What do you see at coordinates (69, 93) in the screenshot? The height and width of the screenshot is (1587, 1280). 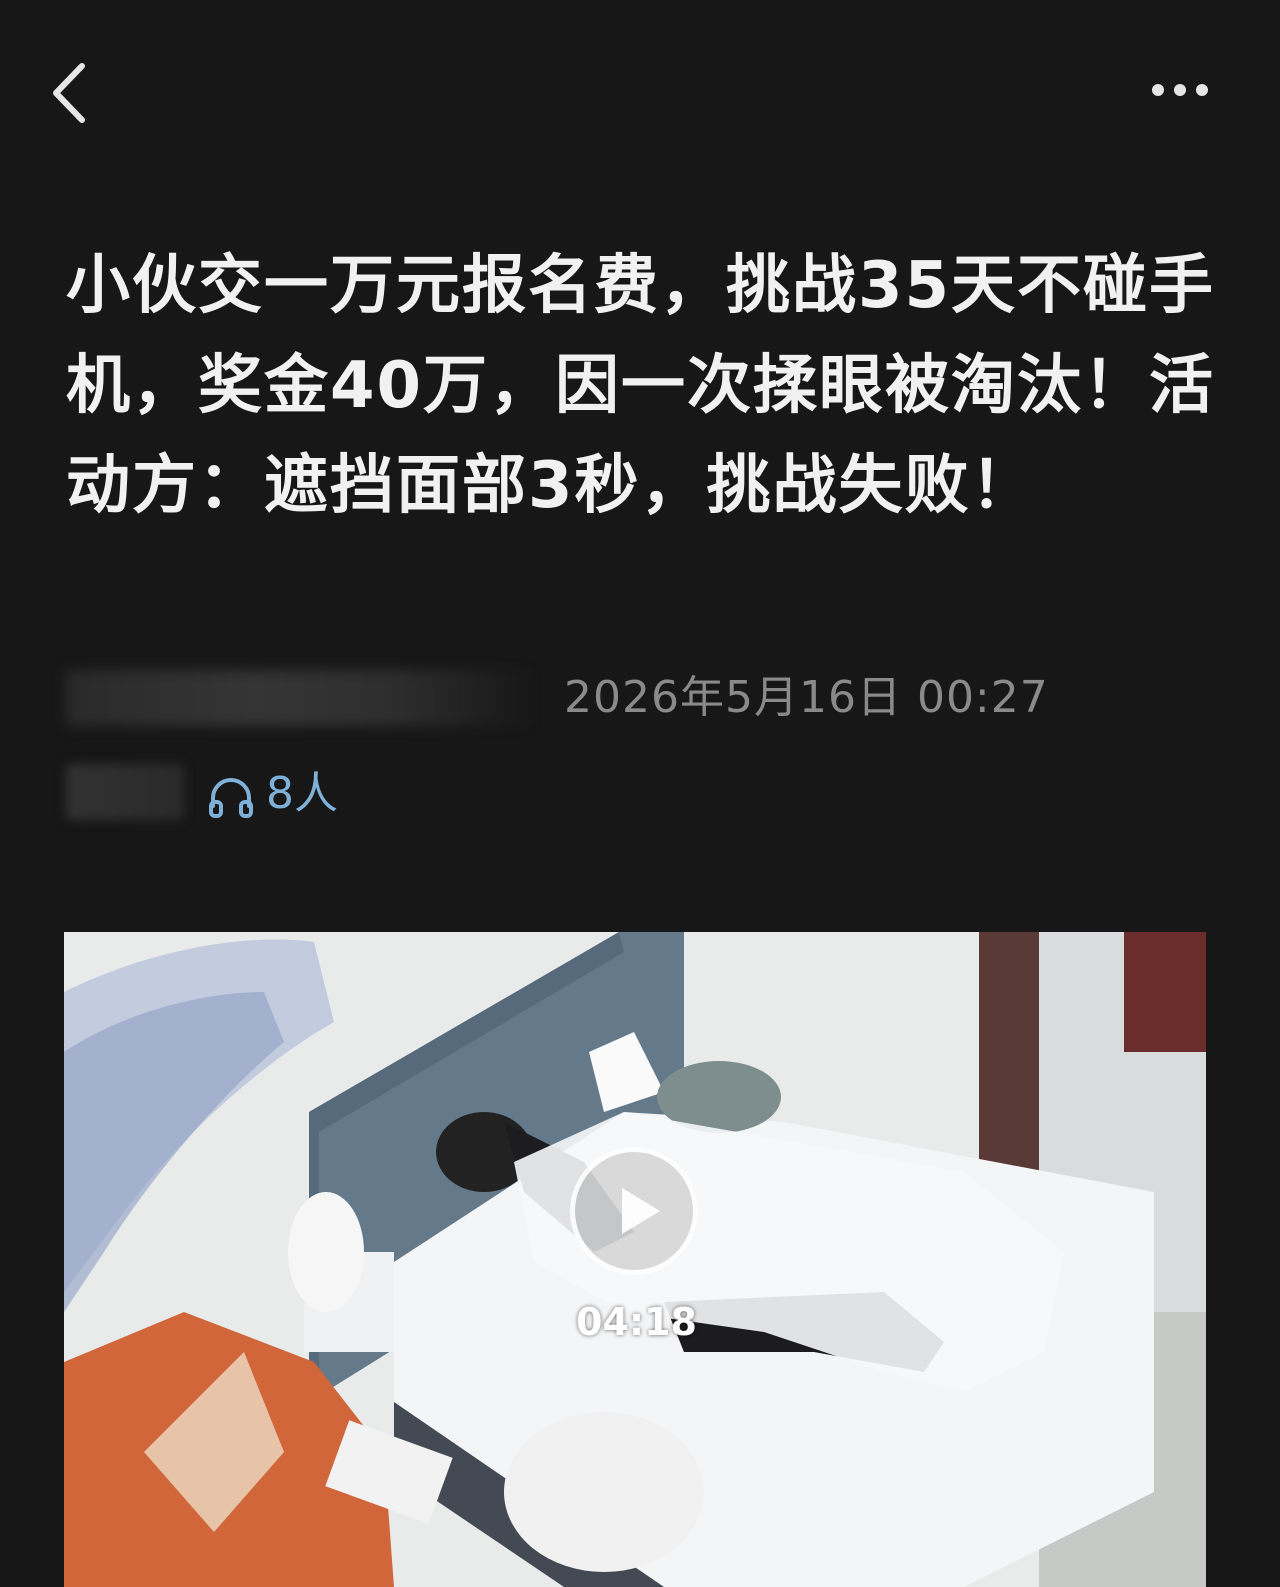 I see `chevron-left-icon` at bounding box center [69, 93].